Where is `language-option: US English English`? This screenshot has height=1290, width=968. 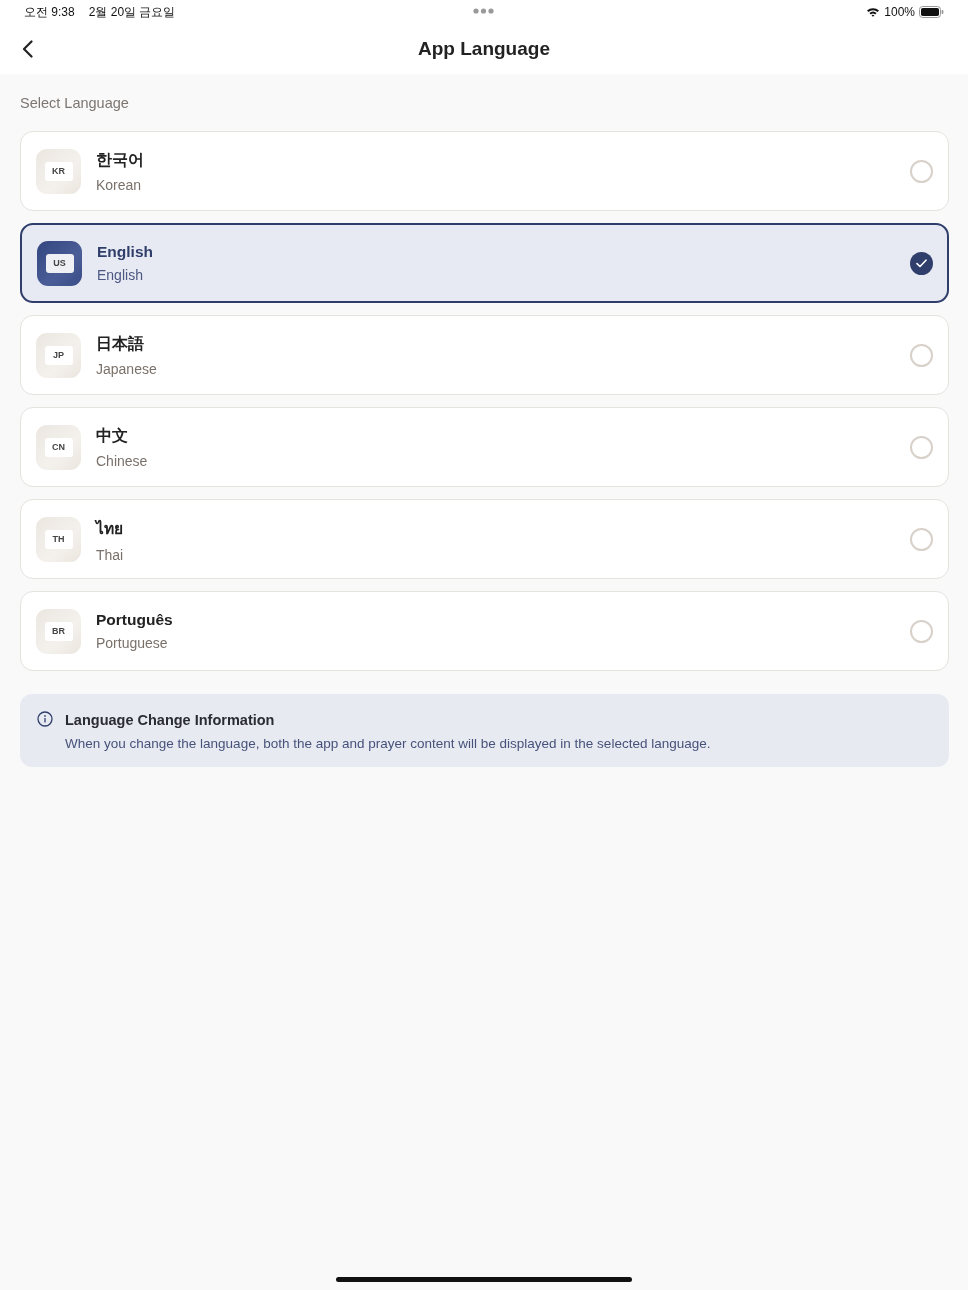
language-option: US English English is located at coordinates (484, 263).